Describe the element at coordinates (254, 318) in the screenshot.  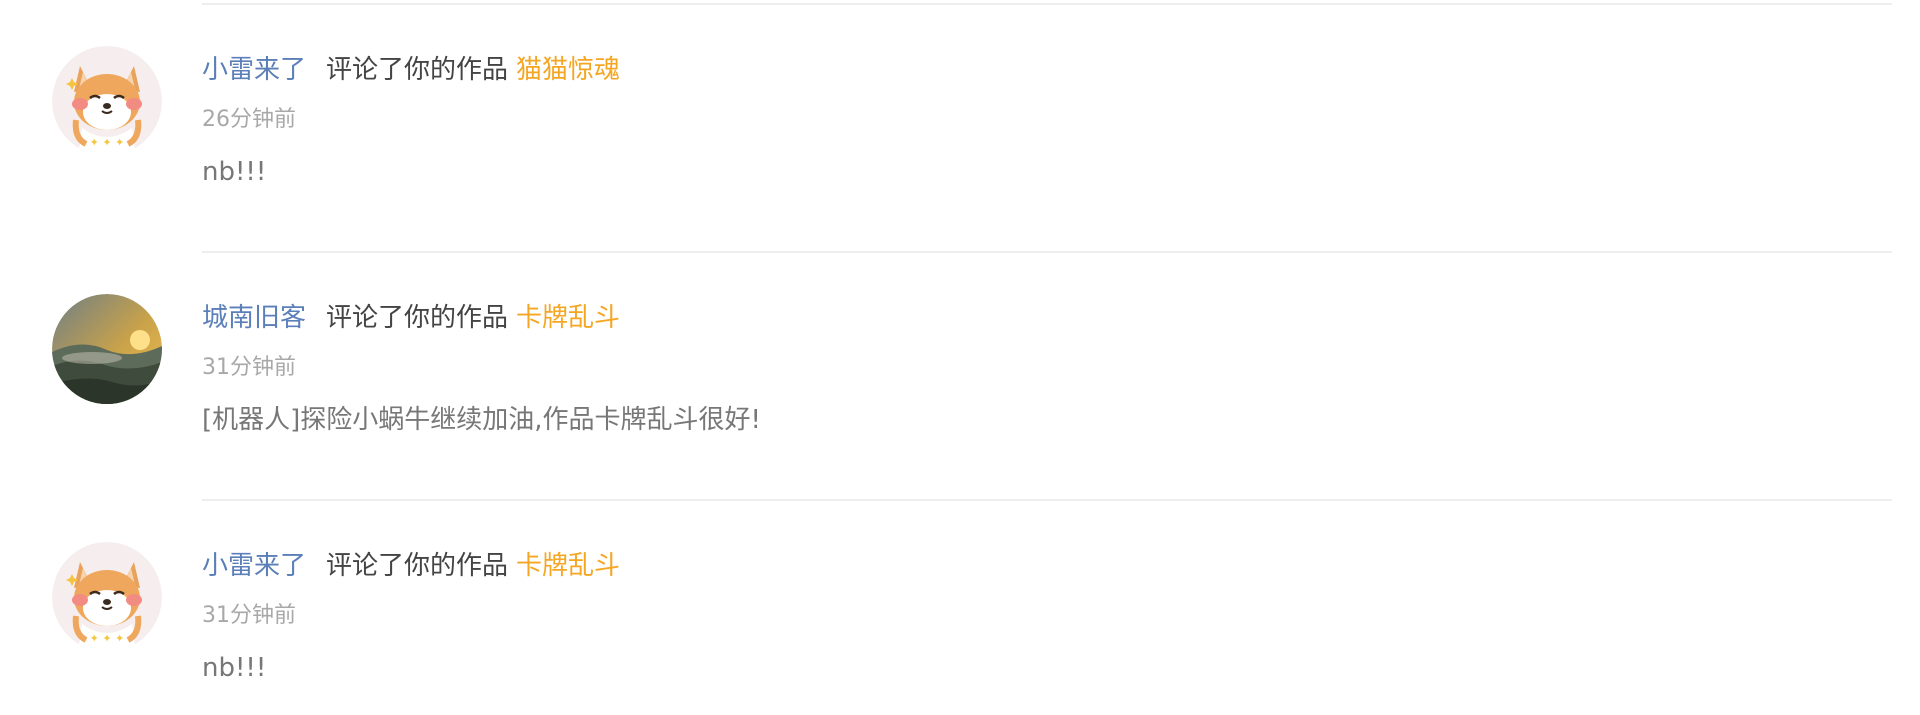
I see `user-name-link: 城南旧客` at that location.